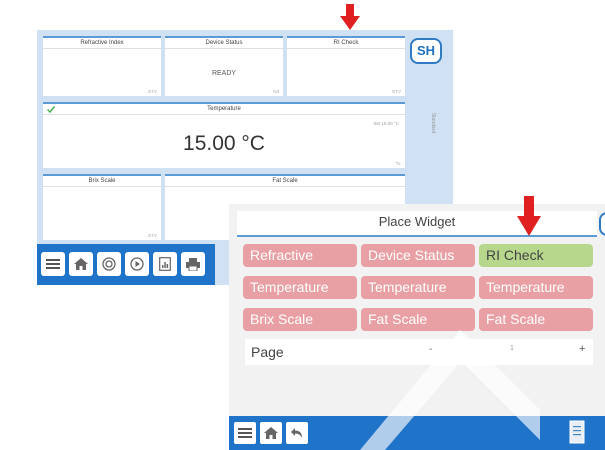  I want to click on target-icon, so click(109, 264).